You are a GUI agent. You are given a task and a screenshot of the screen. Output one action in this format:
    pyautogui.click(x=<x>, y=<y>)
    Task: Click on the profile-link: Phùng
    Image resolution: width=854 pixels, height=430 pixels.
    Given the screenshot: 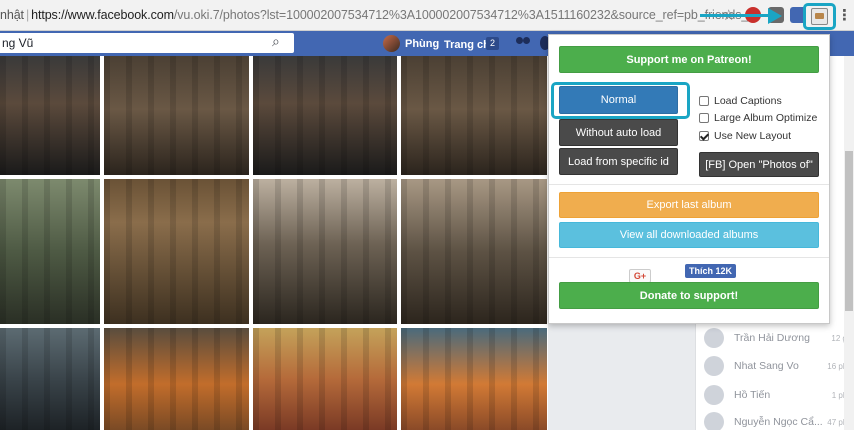 What is the action you would take?
    pyautogui.click(x=411, y=43)
    